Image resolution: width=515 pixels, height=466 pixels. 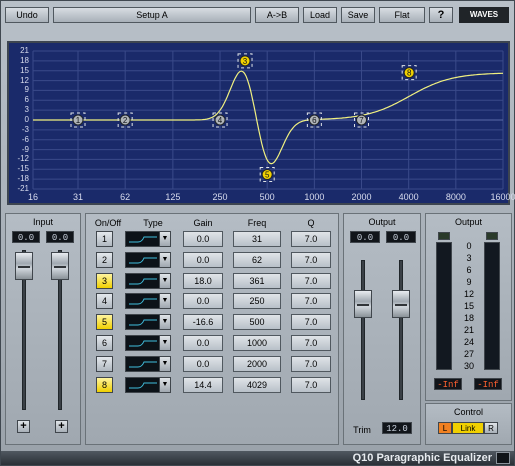 I want to click on flat-button: Flat, so click(x=402, y=15).